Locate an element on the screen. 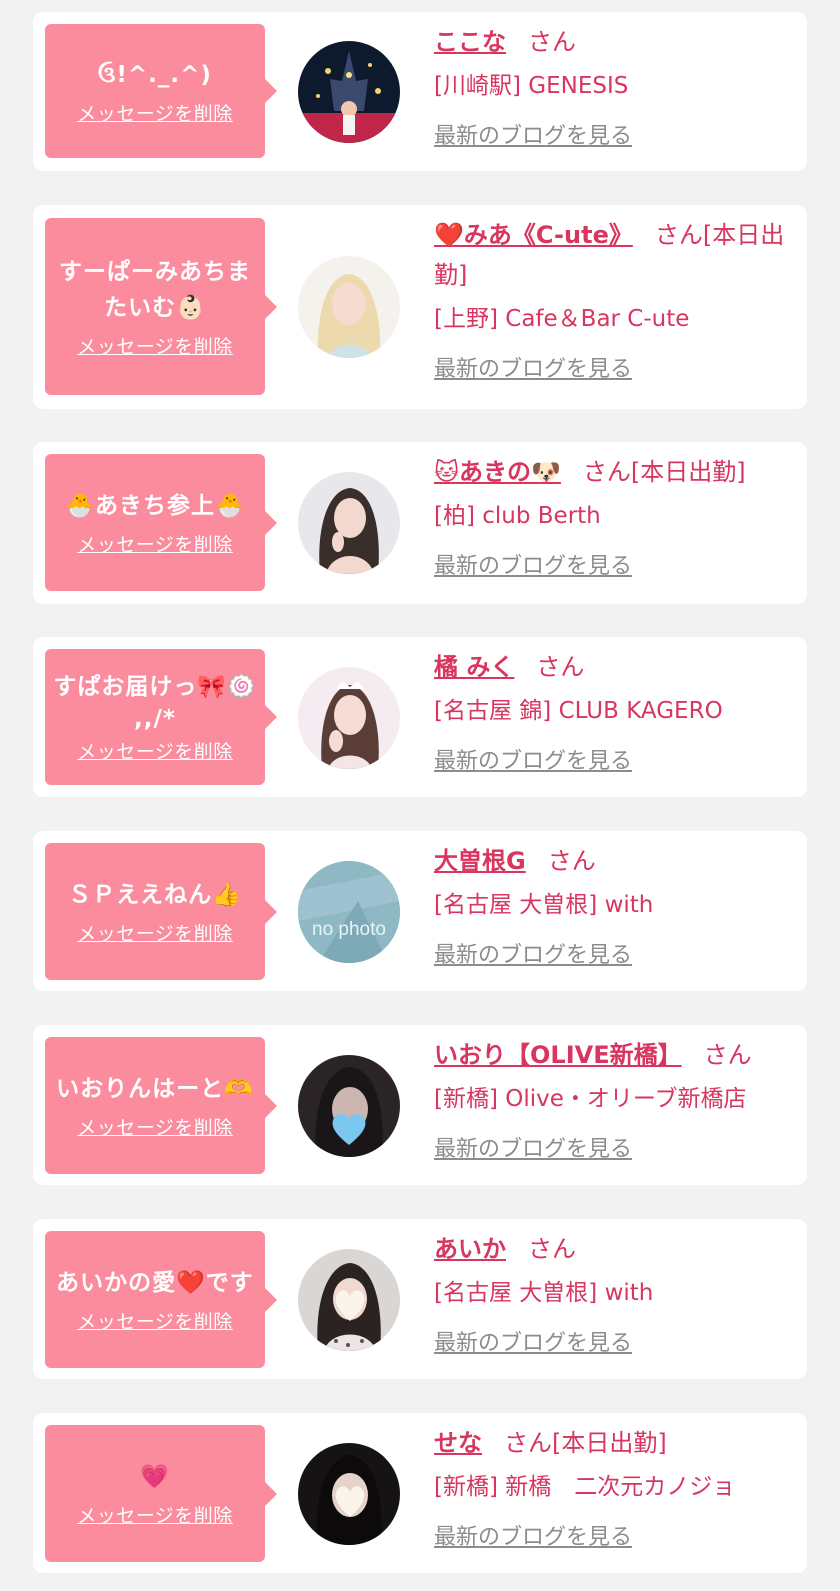 The height and width of the screenshot is (1591, 840). cast-name-link: 🐱あきの🐶 is located at coordinates (497, 472).